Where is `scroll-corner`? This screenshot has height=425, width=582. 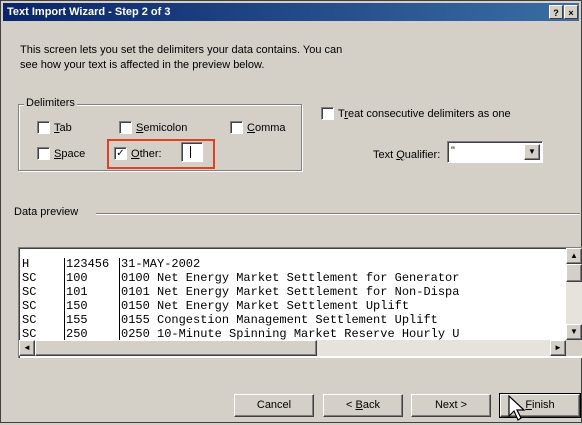 scroll-corner is located at coordinates (574, 348).